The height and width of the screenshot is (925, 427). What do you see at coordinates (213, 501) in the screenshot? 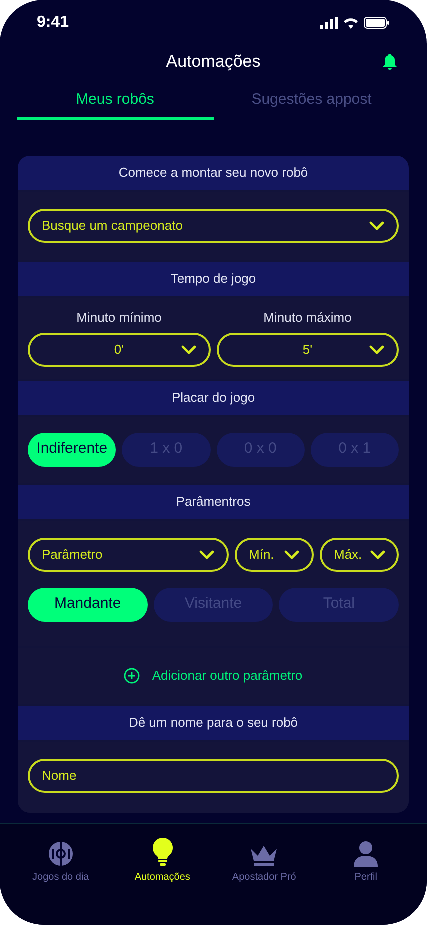
I see `section-header: Parâmentros` at bounding box center [213, 501].